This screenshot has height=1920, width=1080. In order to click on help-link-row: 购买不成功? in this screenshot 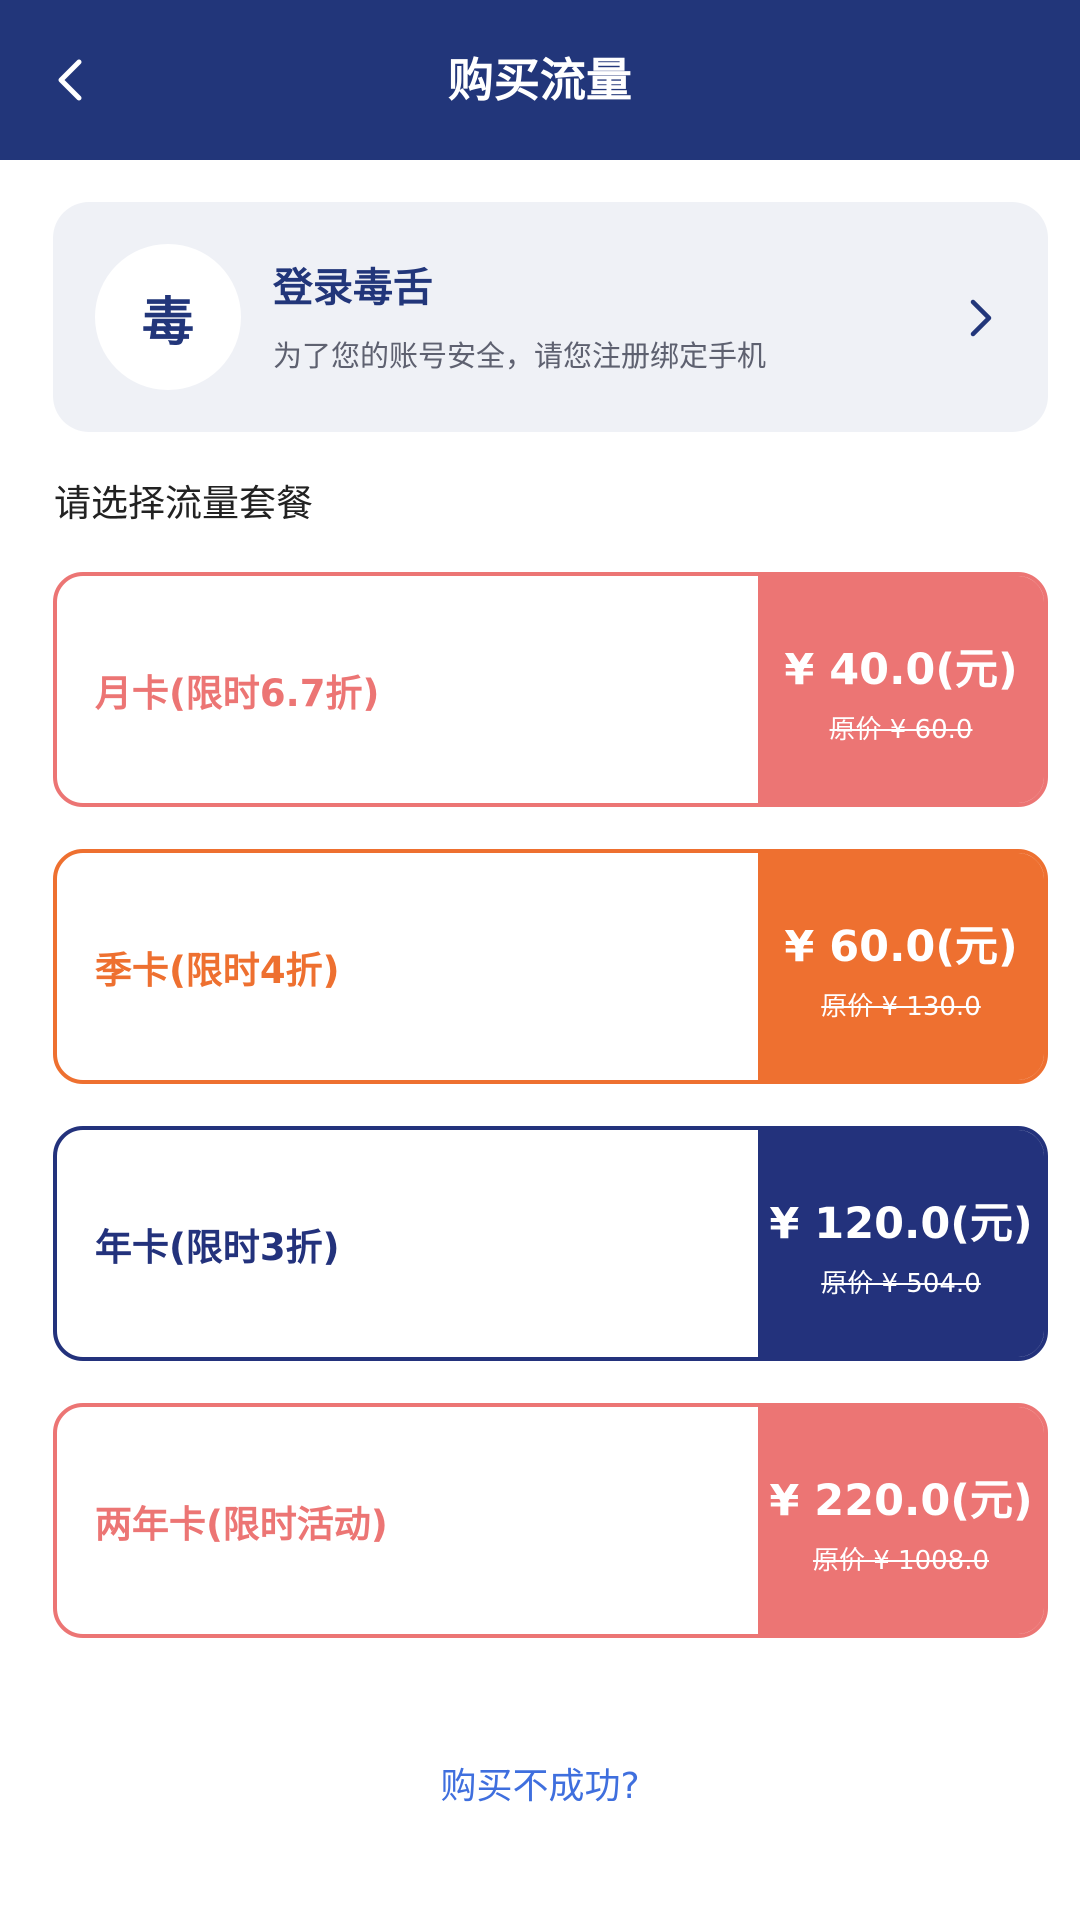, I will do `click(540, 1787)`.